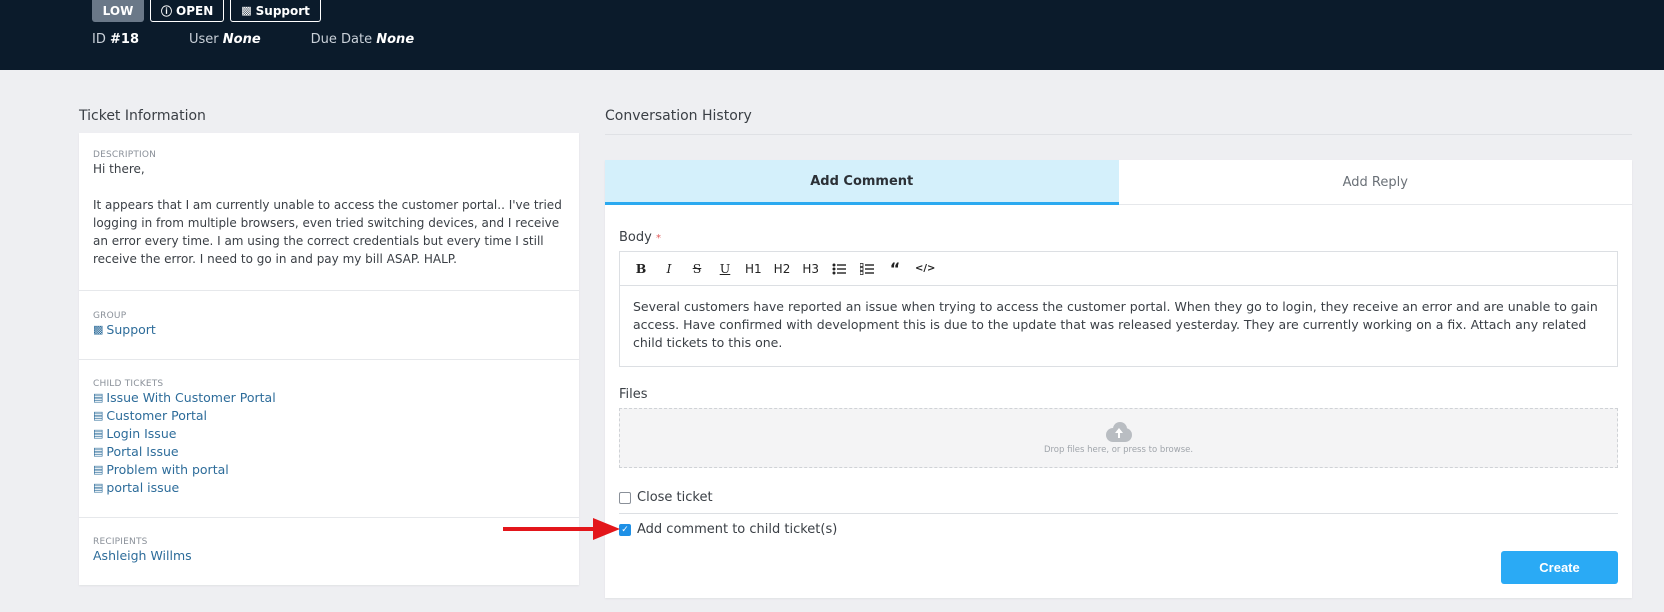 The image size is (1664, 612). I want to click on badge-row: LOW ⓘ OPEN ▩ Support, so click(206, 11).